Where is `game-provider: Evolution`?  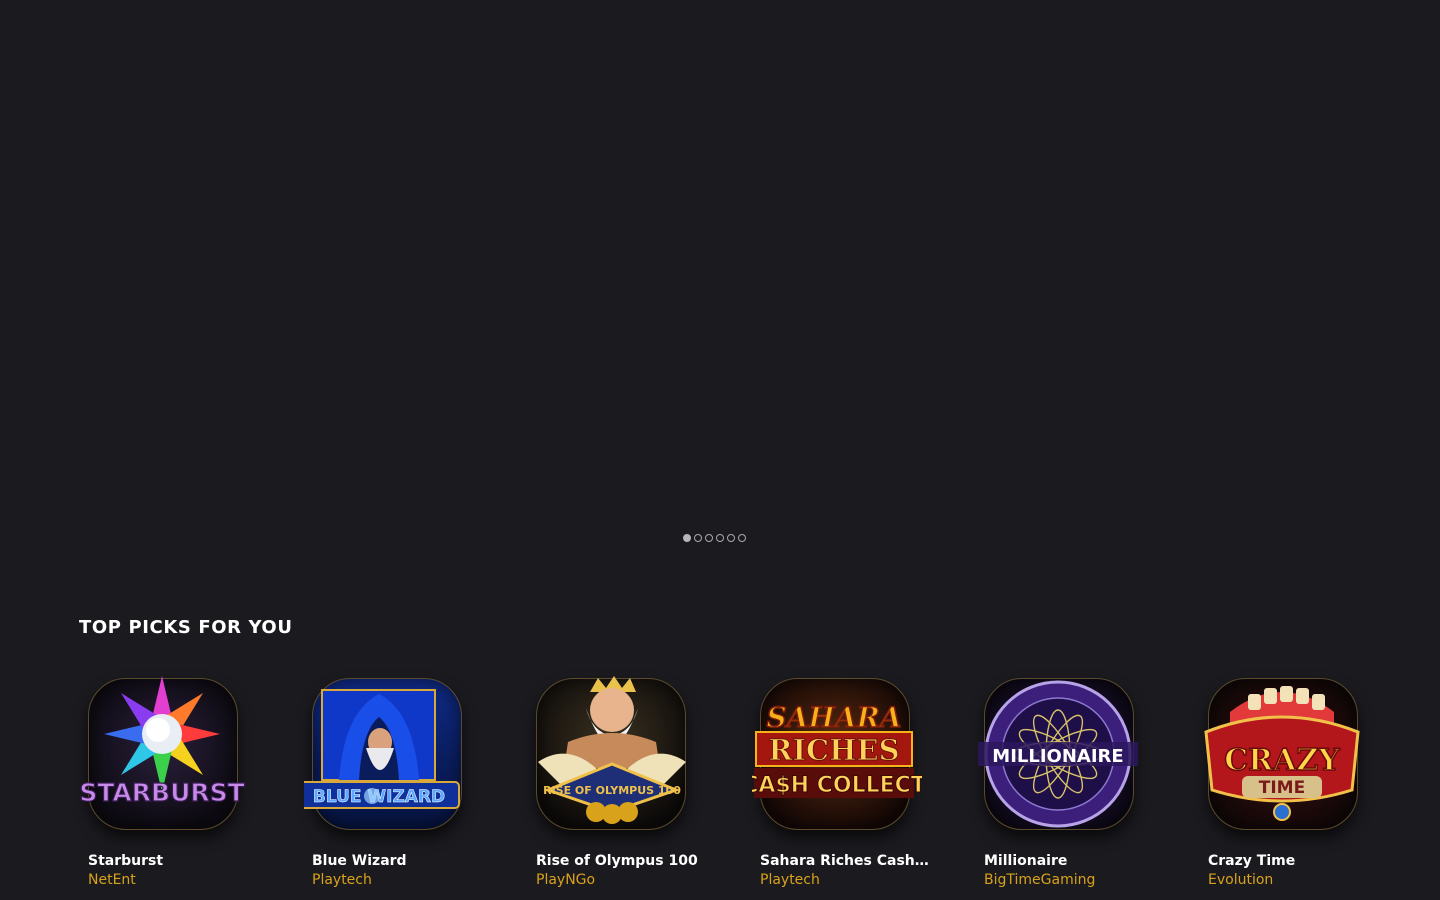
game-provider: Evolution is located at coordinates (1241, 880).